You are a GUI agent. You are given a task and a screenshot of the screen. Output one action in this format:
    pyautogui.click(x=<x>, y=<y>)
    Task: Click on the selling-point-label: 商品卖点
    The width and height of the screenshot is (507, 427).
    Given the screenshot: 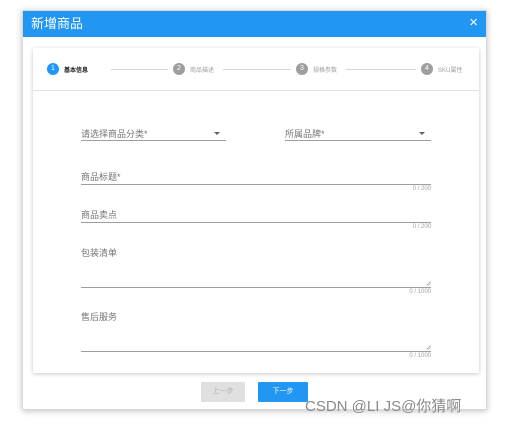 What is the action you would take?
    pyautogui.click(x=99, y=215)
    